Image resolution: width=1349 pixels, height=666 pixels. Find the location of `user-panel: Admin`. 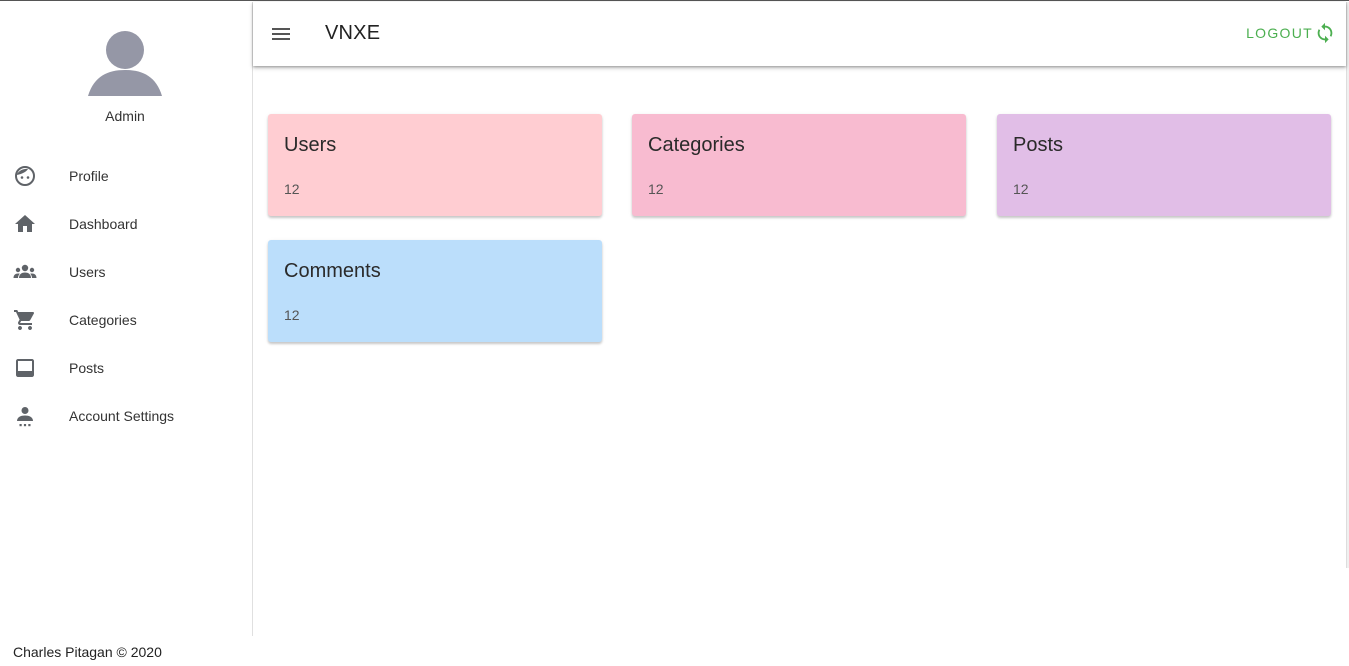

user-panel: Admin is located at coordinates (126, 67).